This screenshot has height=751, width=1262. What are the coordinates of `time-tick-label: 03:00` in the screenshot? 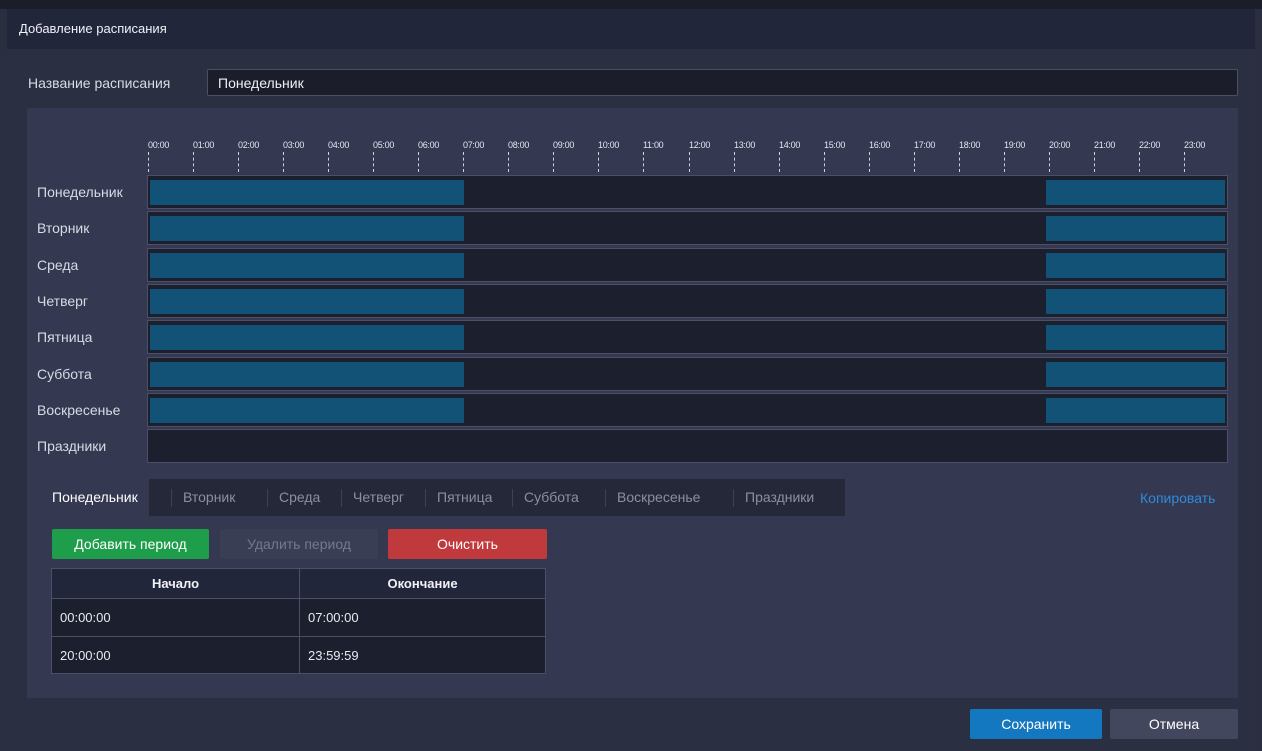 It's located at (294, 145).